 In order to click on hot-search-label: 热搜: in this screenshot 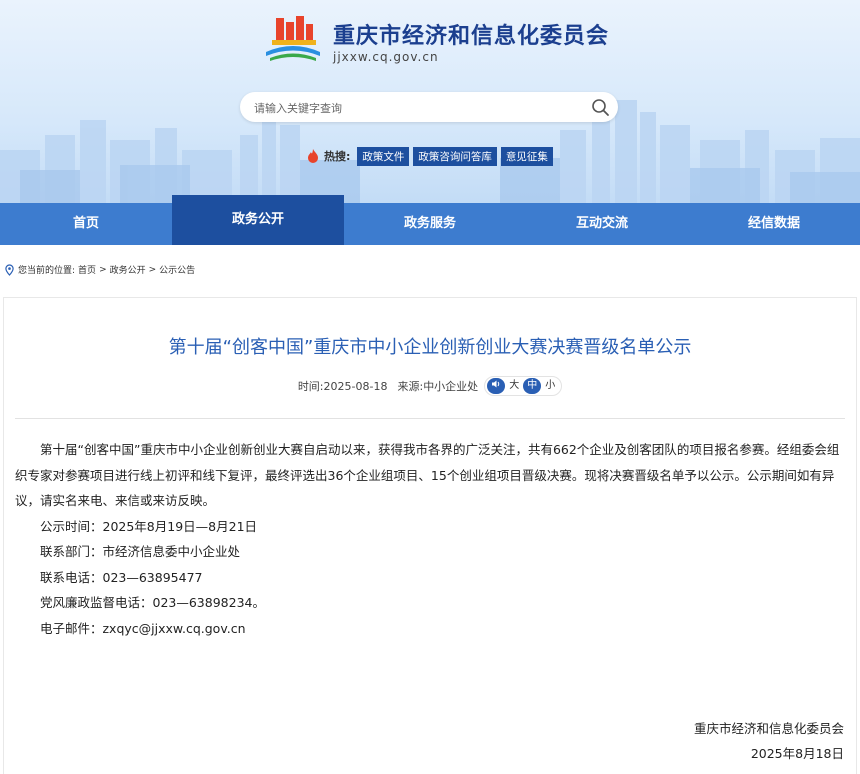, I will do `click(337, 156)`.